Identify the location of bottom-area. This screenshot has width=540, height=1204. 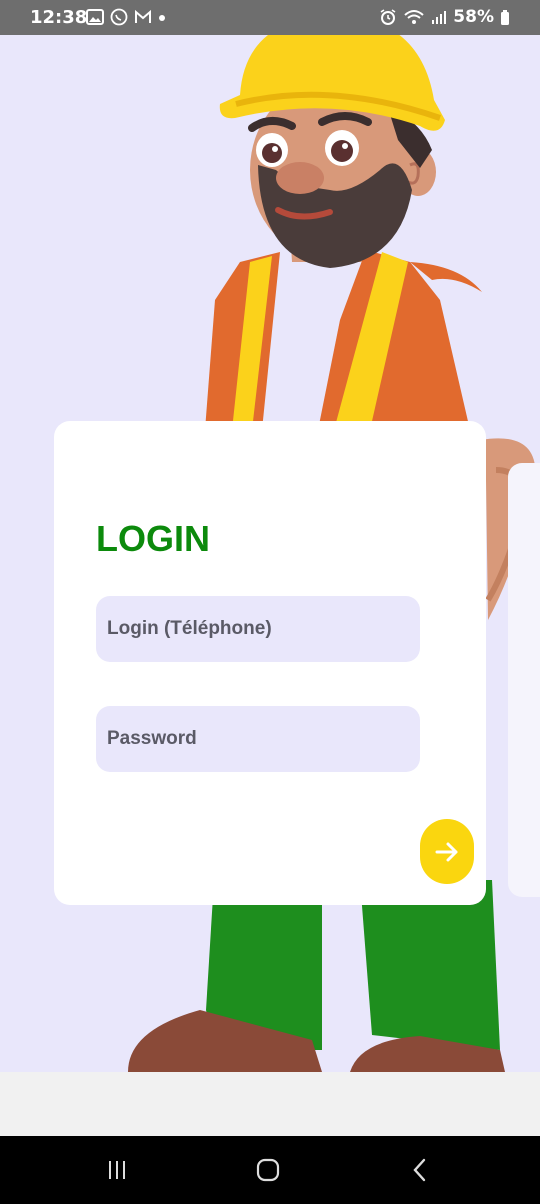
(270, 1104).